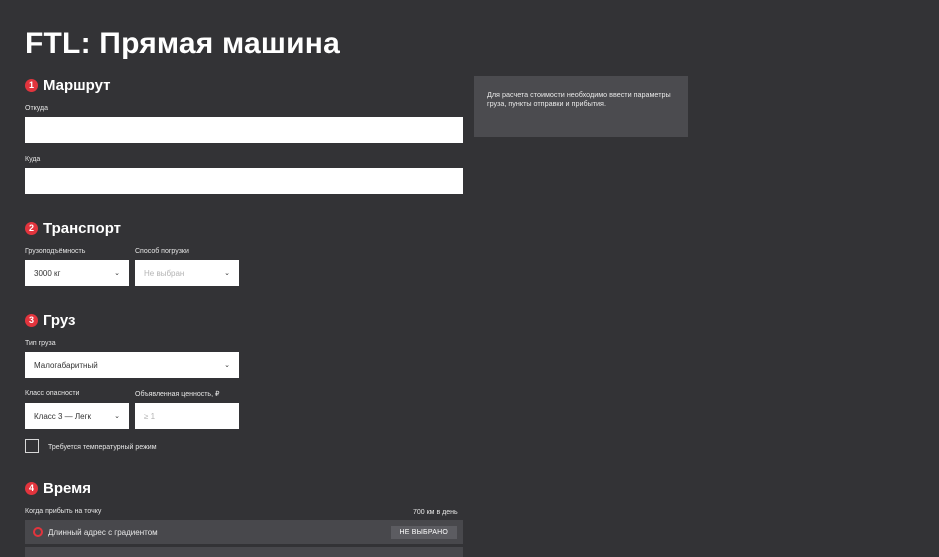  I want to click on radio-circle-icon, so click(38, 532).